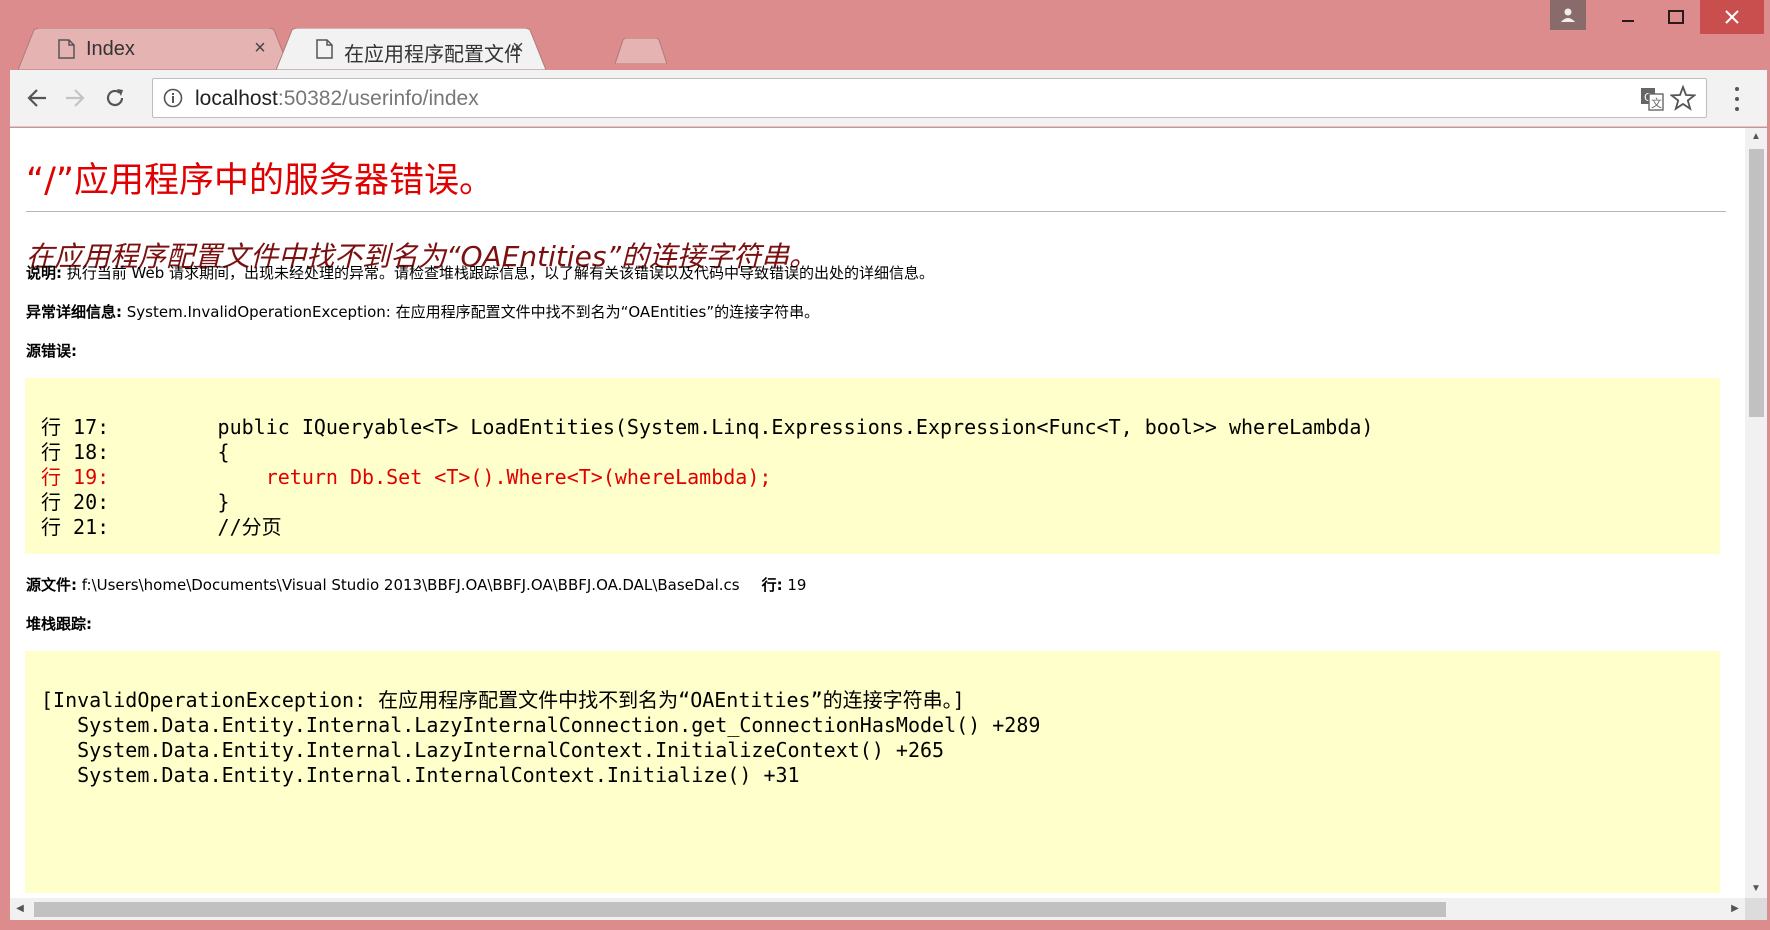  I want to click on description-label: 说明:, so click(44, 273).